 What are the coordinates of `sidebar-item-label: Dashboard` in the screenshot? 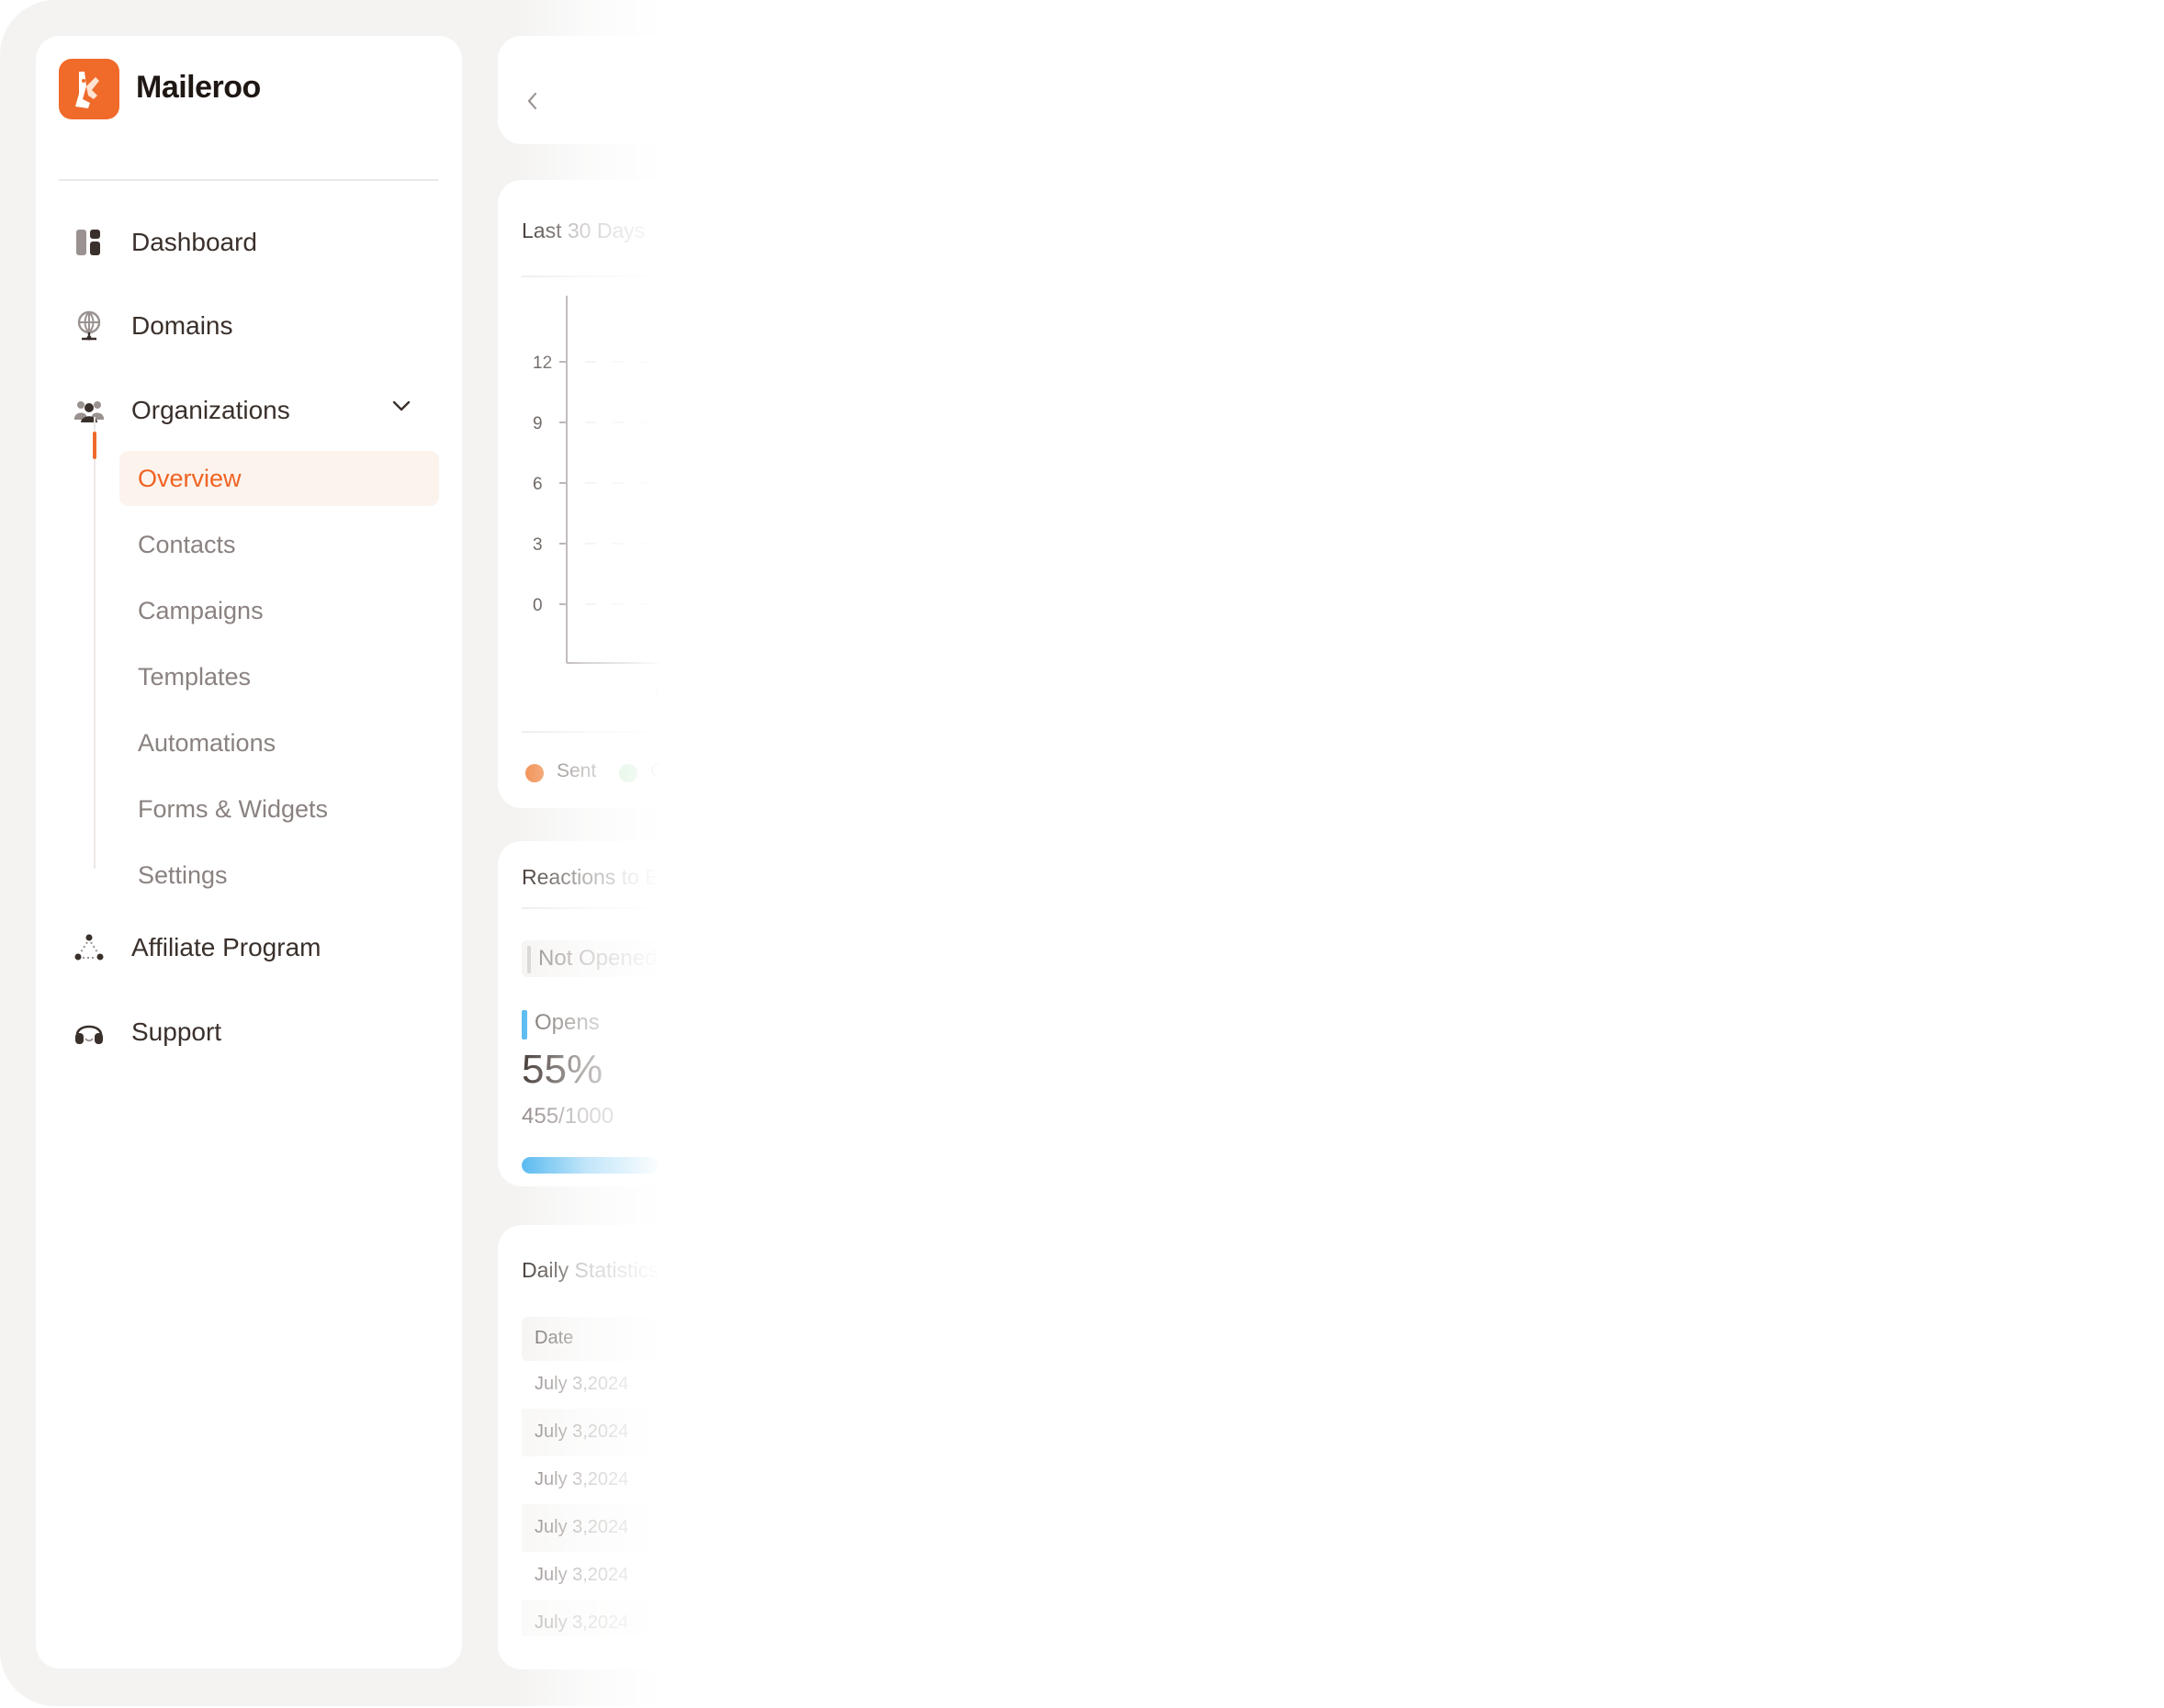 It's located at (194, 242).